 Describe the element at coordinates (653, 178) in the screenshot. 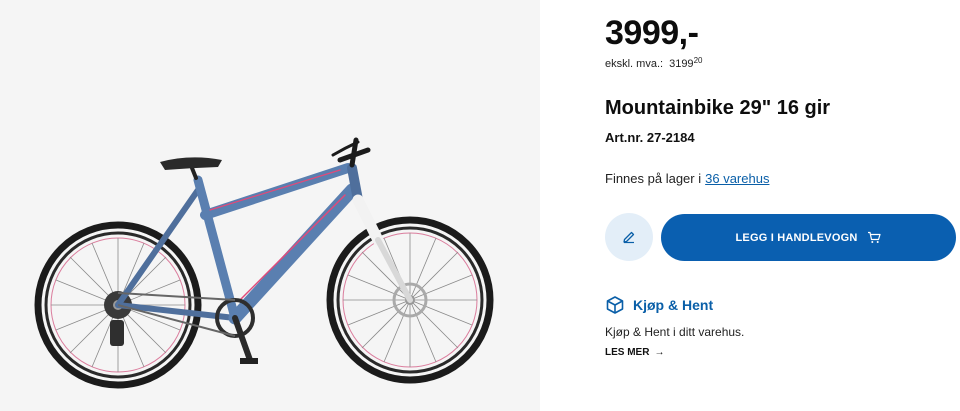

I see `stock-text: Finnes på lager i` at that location.